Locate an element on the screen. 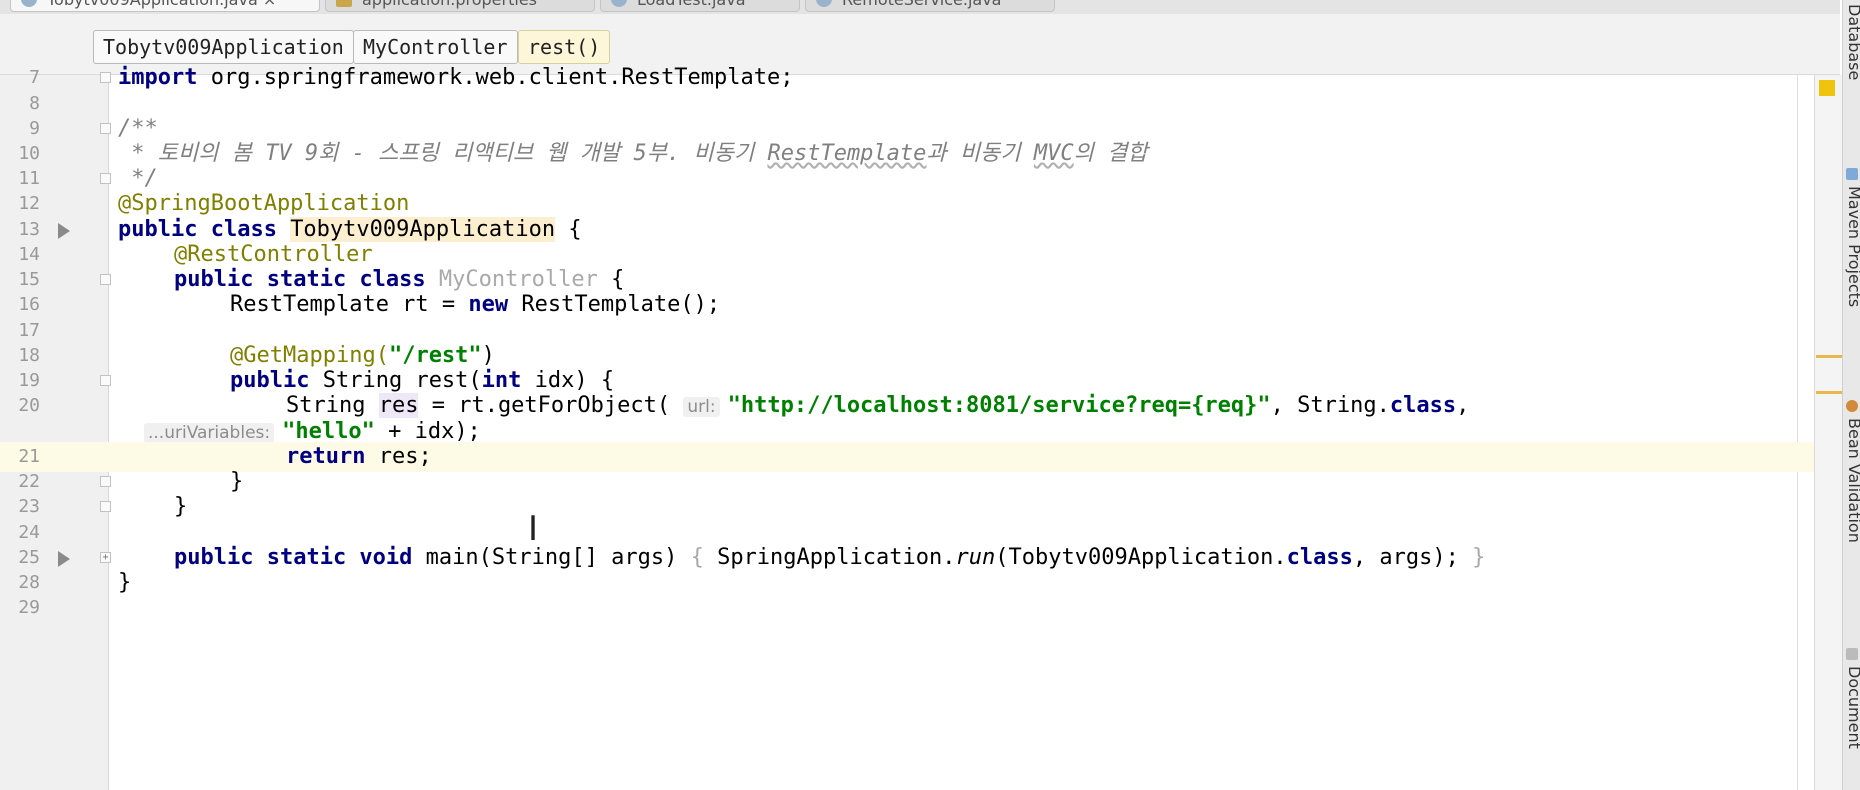 Image resolution: width=1860 pixels, height=790 pixels. expand-fold-icon: + is located at coordinates (105, 557).